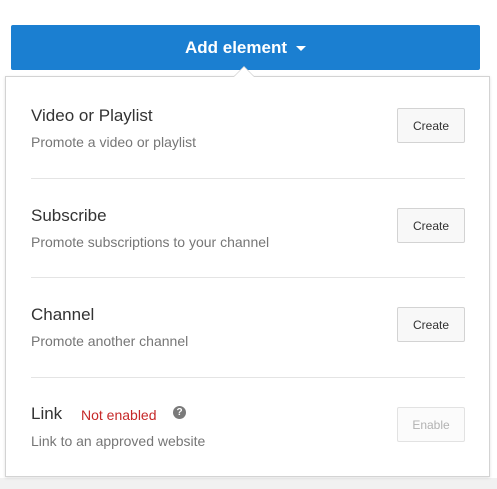  What do you see at coordinates (431, 125) in the screenshot?
I see `create-video-or-playlist-button: Create` at bounding box center [431, 125].